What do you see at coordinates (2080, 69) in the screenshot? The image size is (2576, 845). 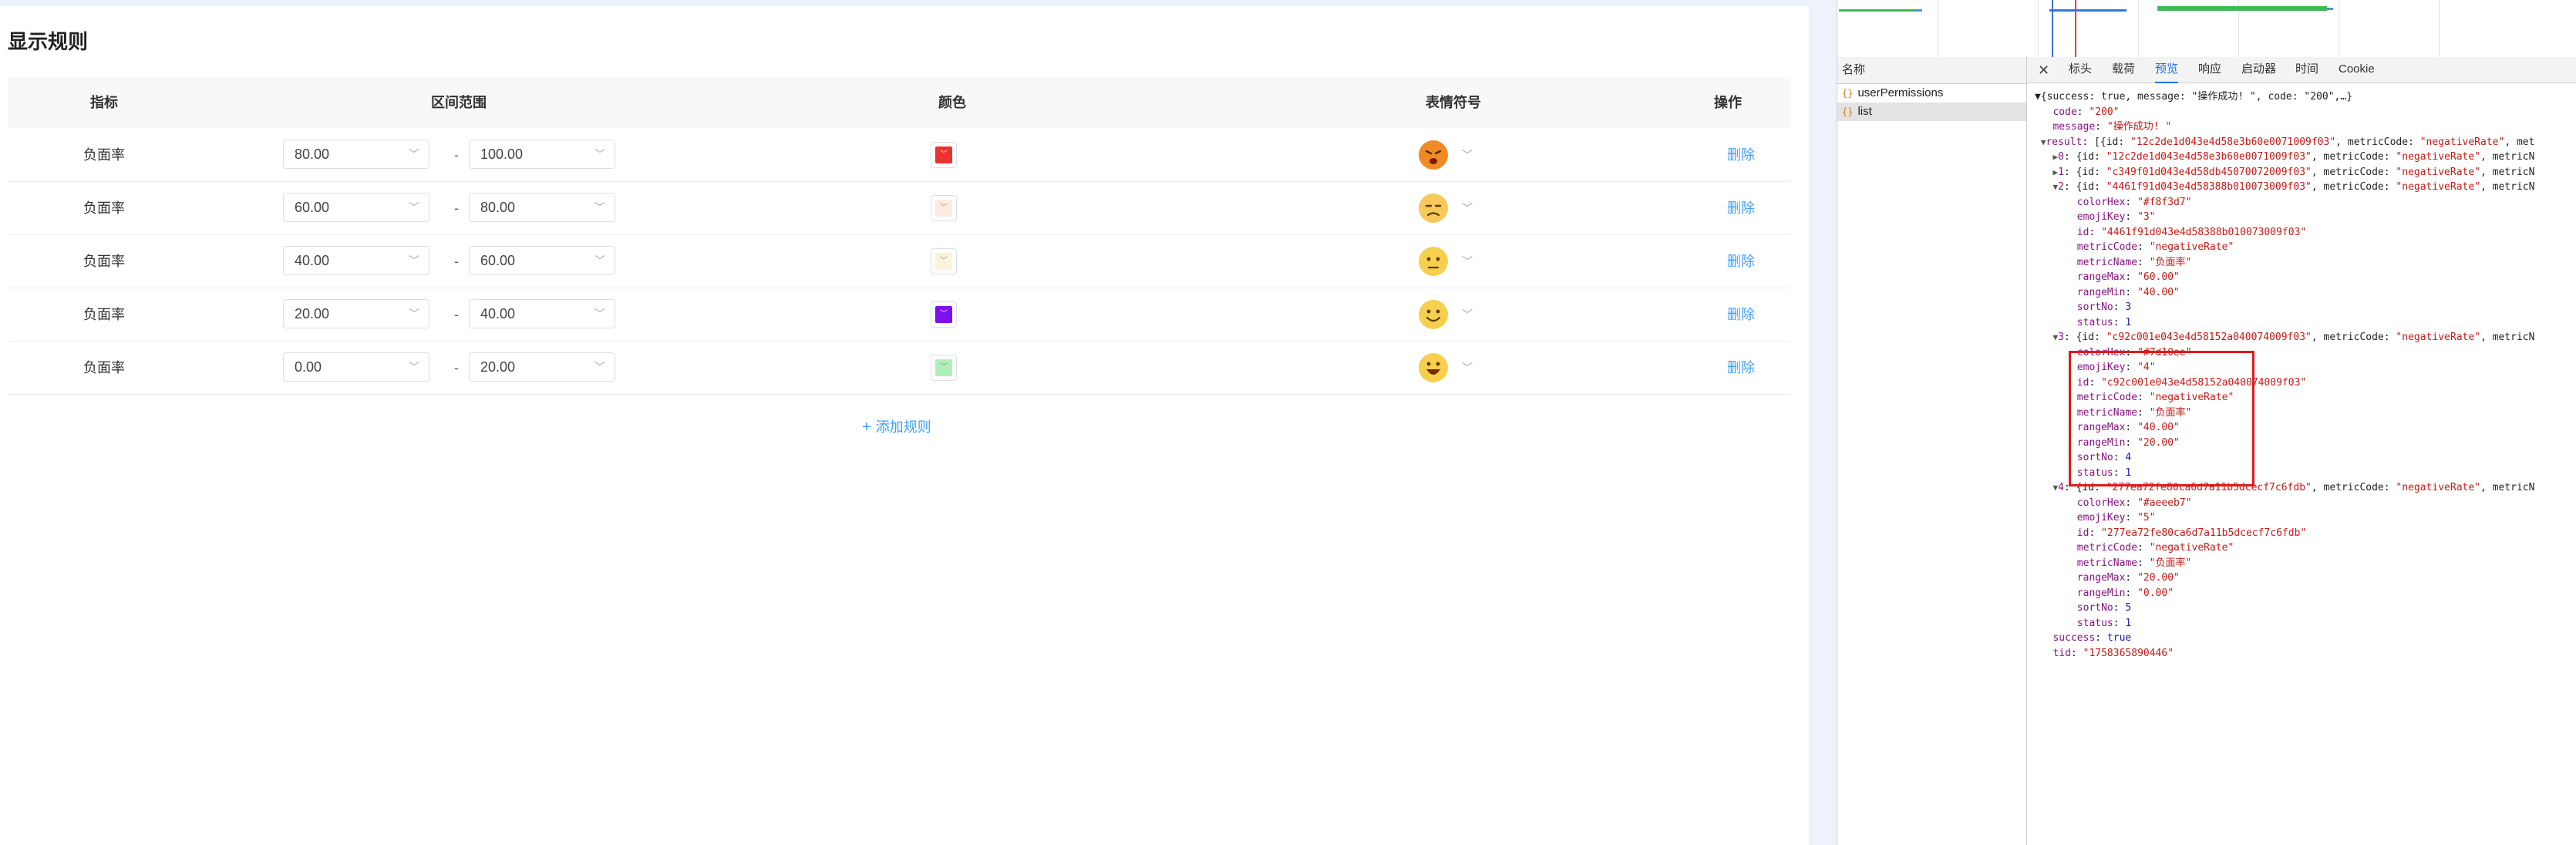 I see `tab-headers: 标头` at bounding box center [2080, 69].